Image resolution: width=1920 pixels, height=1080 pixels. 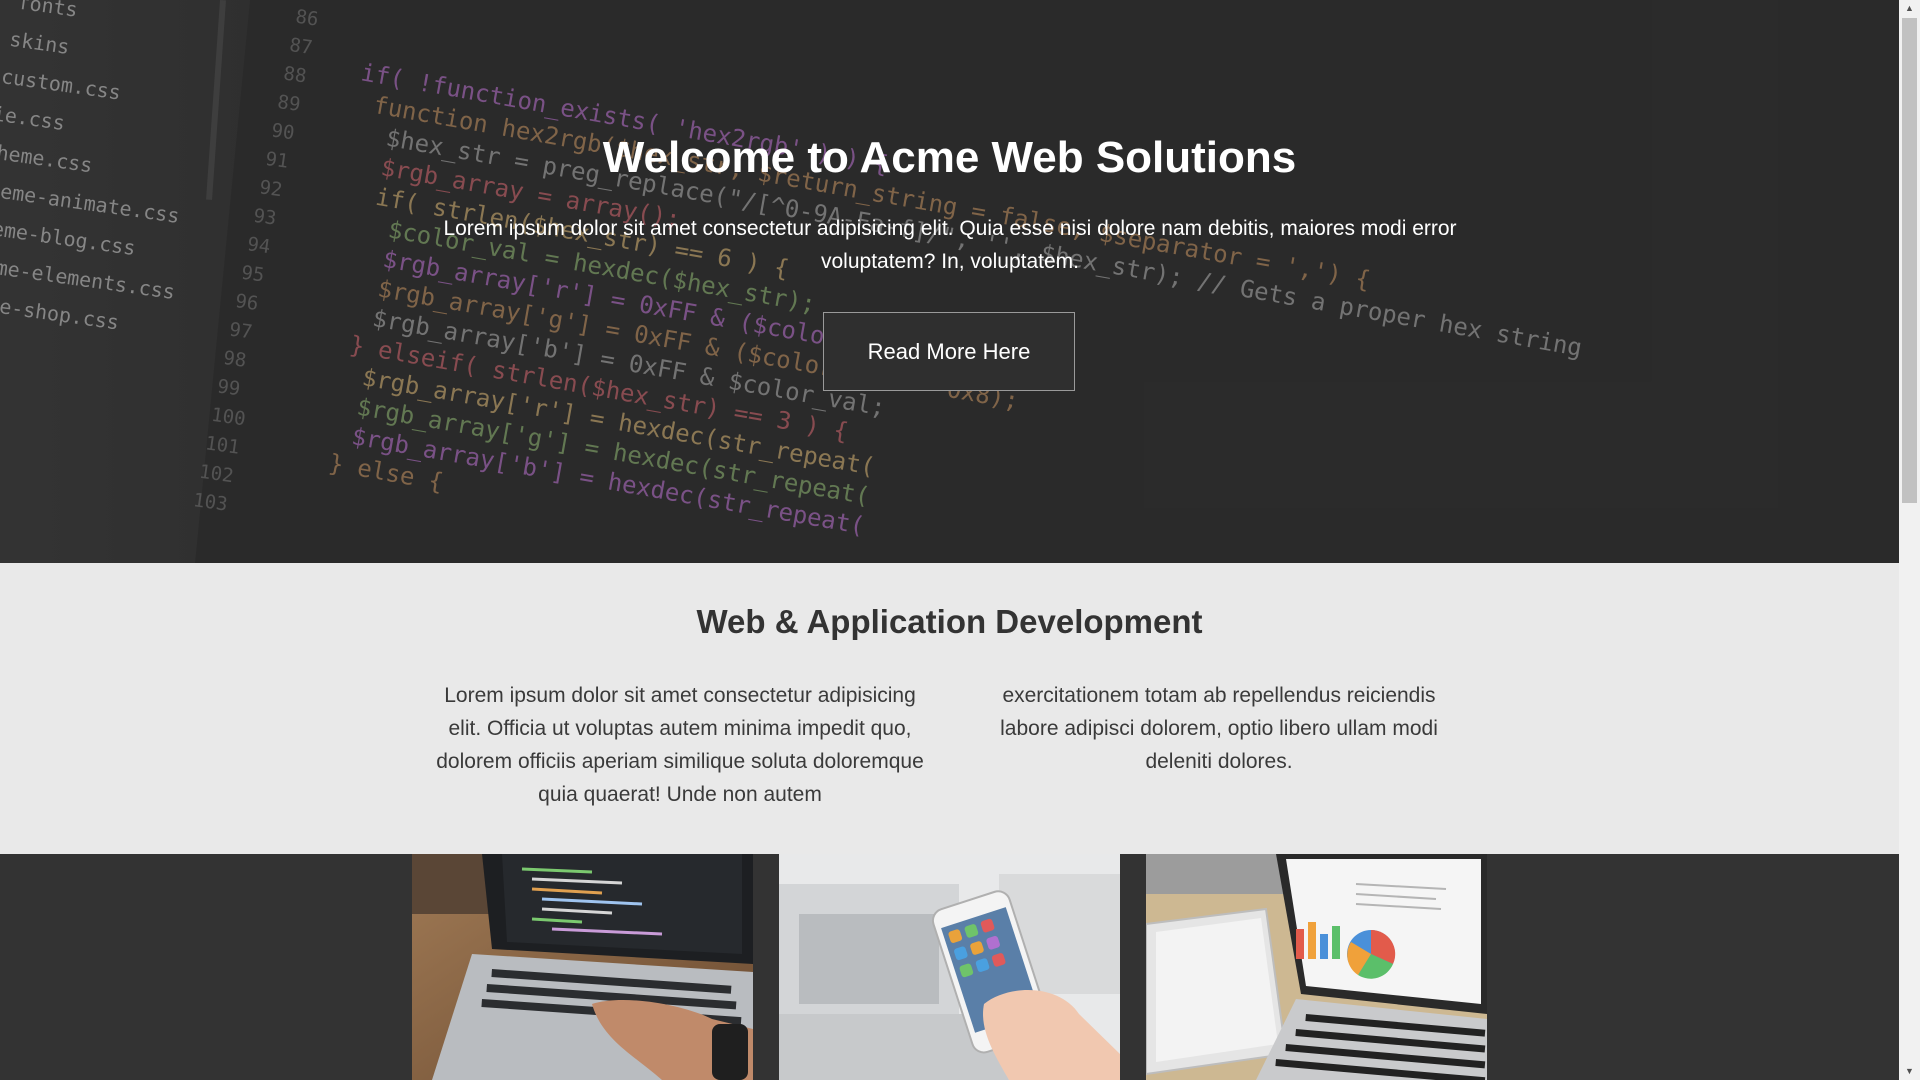 What do you see at coordinates (949, 351) in the screenshot?
I see `read-more-button: Read More Here` at bounding box center [949, 351].